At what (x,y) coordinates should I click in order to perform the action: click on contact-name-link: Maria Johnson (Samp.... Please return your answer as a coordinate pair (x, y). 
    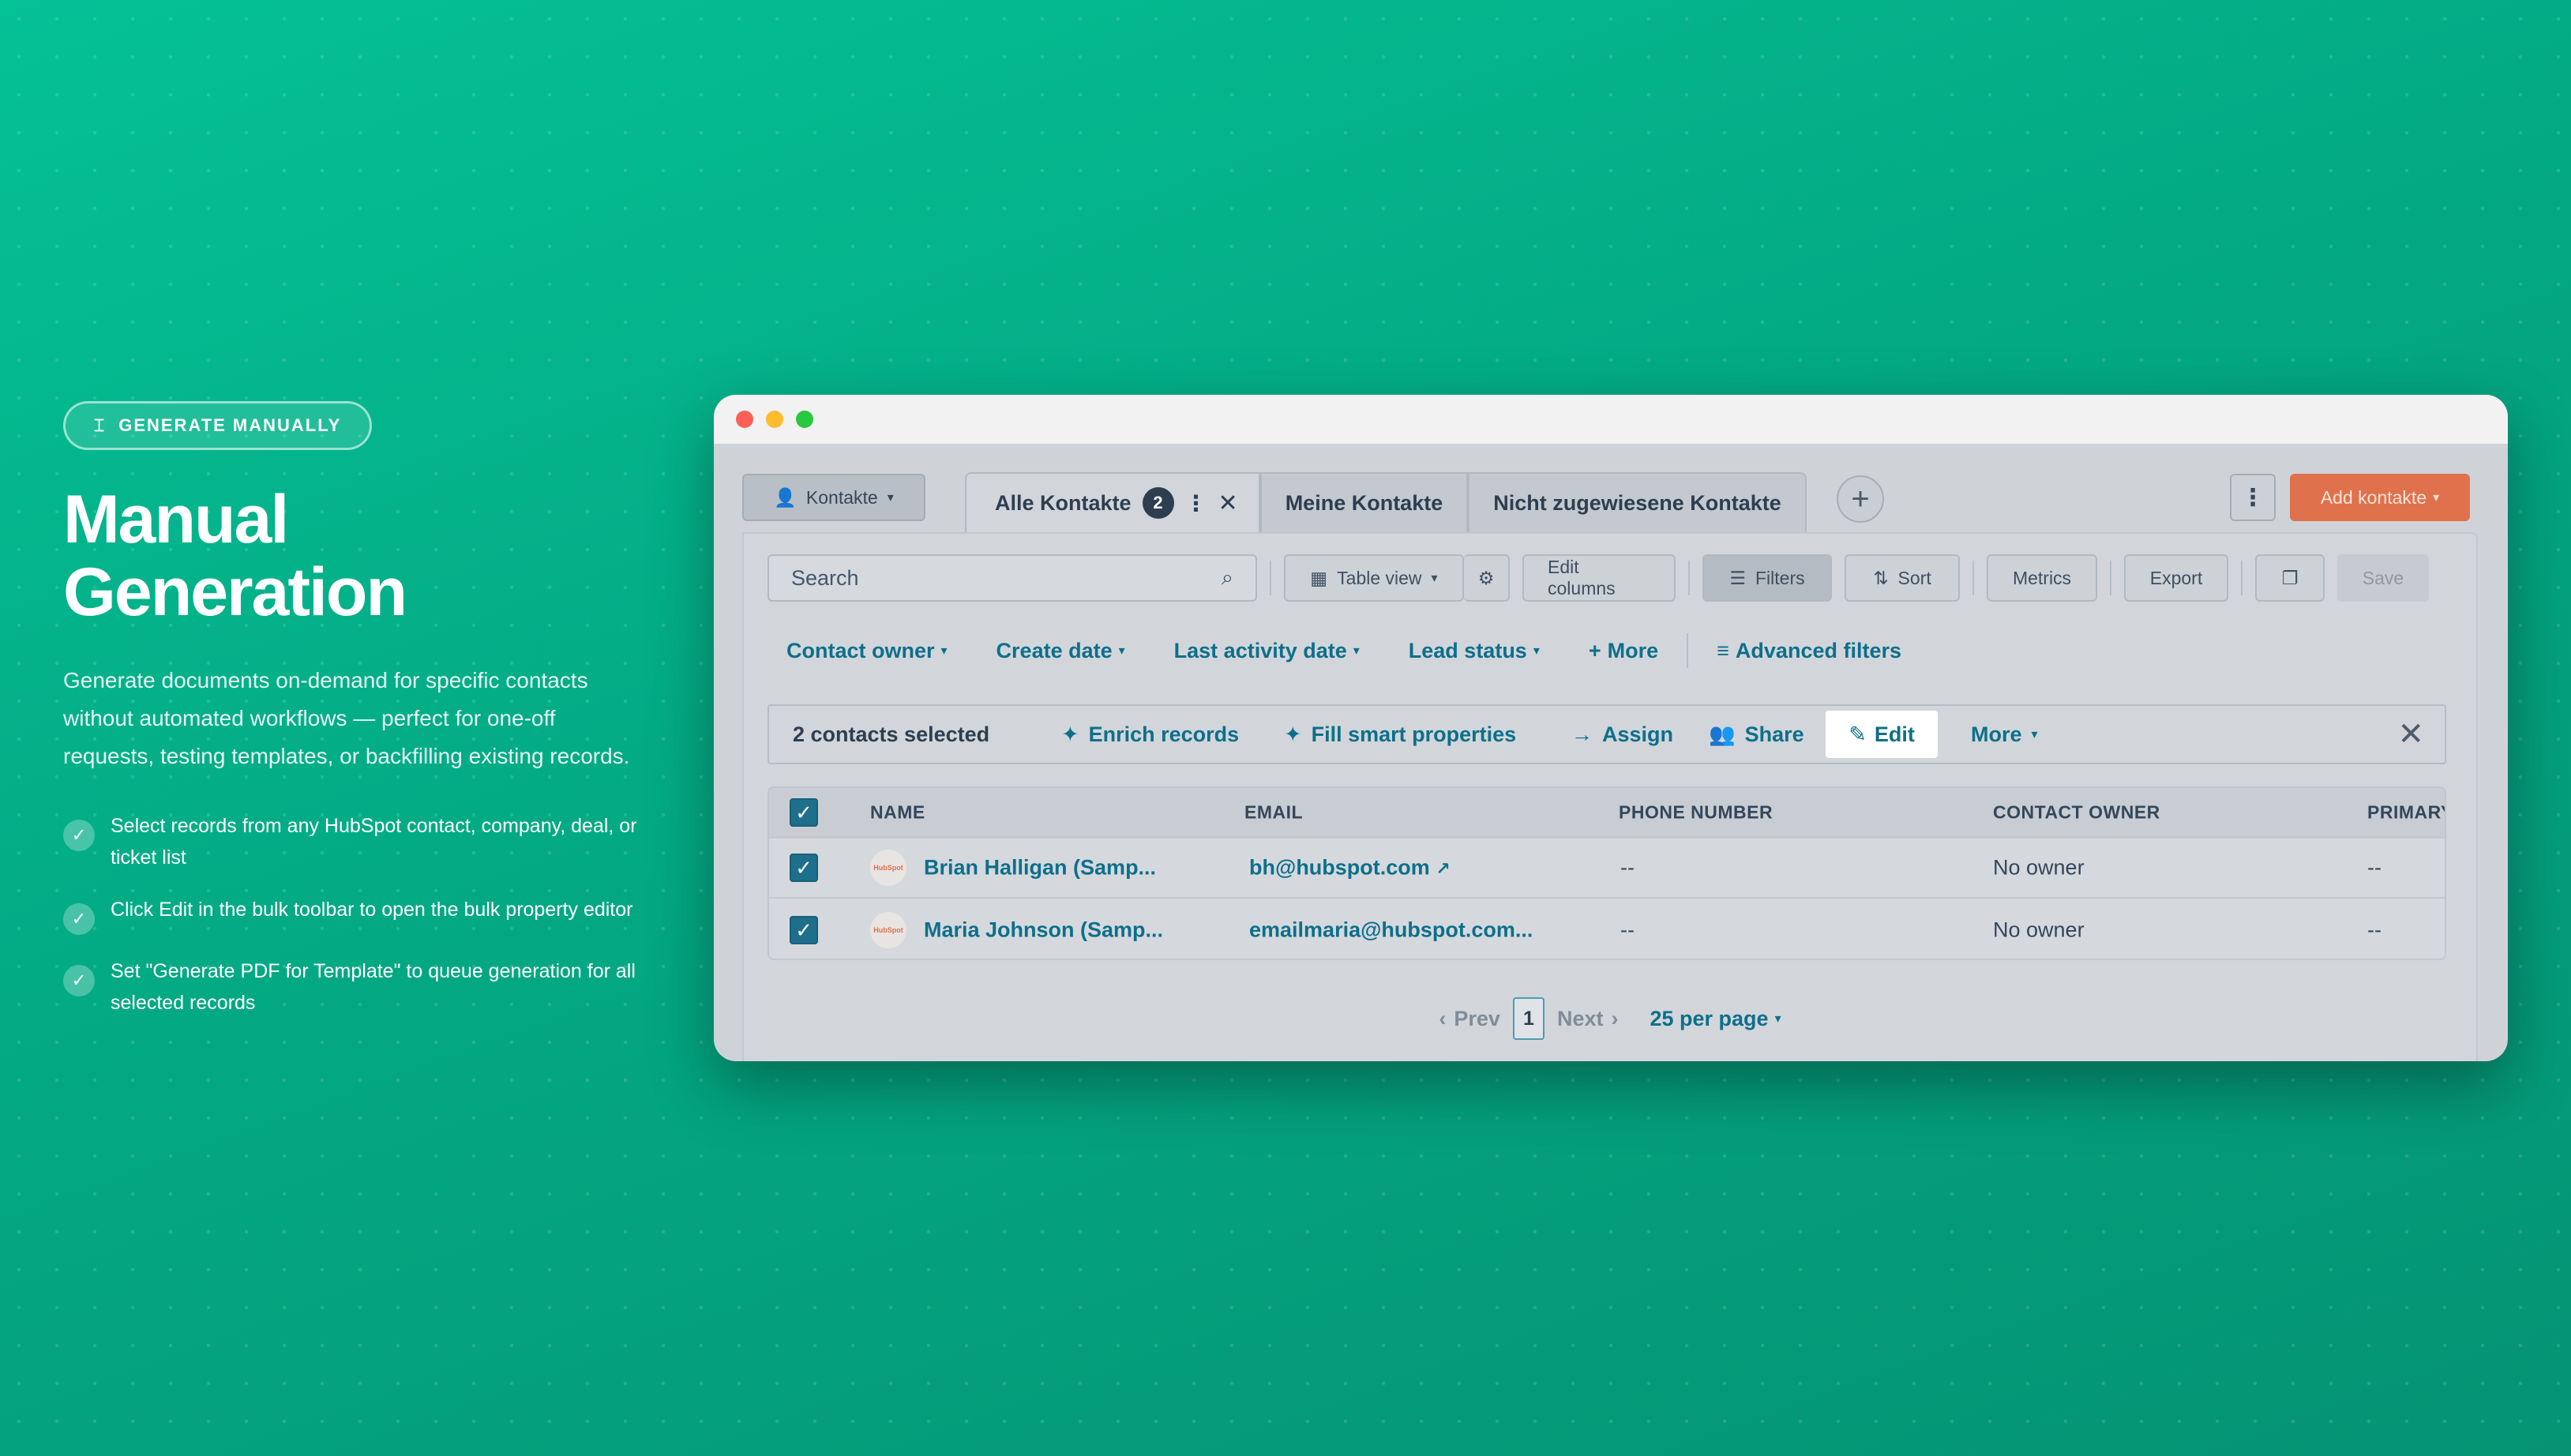
    Looking at the image, I should click on (1043, 930).